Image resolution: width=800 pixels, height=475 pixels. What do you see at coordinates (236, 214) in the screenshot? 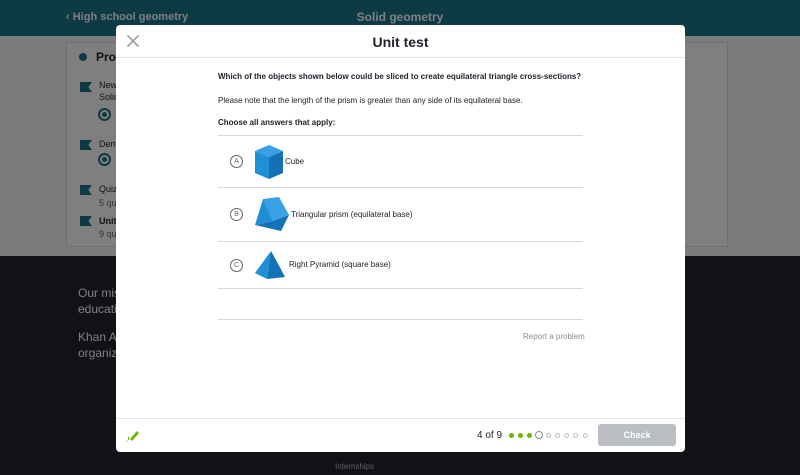
I see `choice-letter: B` at bounding box center [236, 214].